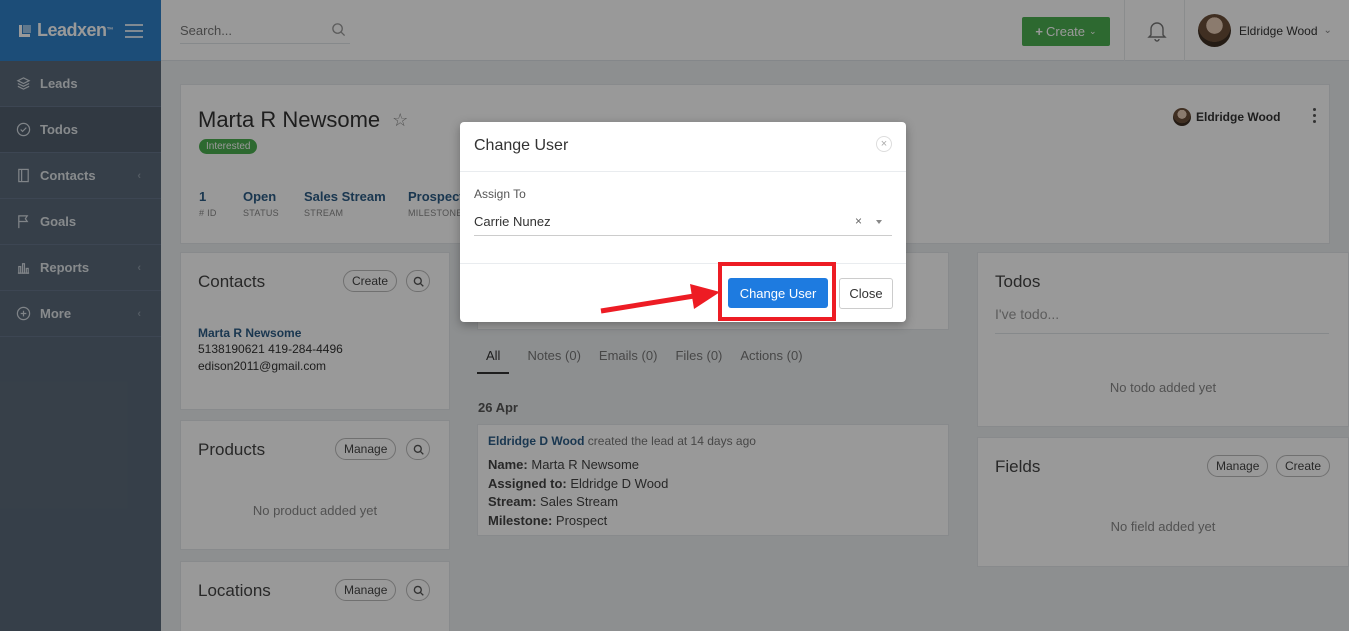 The image size is (1349, 631). What do you see at coordinates (683, 222) in the screenshot?
I see `assign-to-select: Carrie Nunez ×` at bounding box center [683, 222].